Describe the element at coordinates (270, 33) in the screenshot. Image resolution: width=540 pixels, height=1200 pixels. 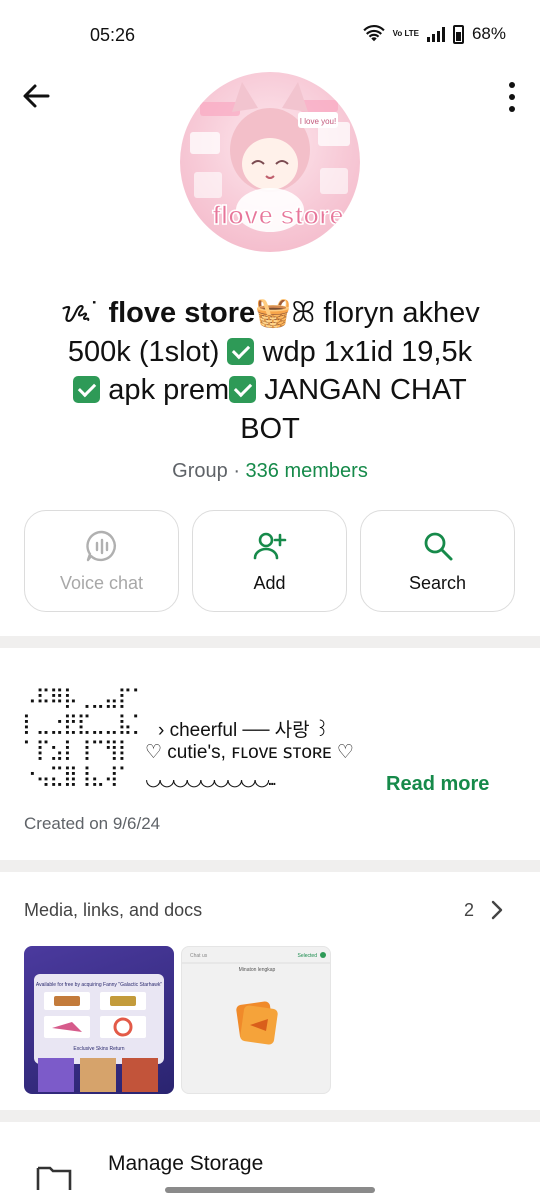
I see `status-bar: 05:26 Vo LTE 68%` at that location.